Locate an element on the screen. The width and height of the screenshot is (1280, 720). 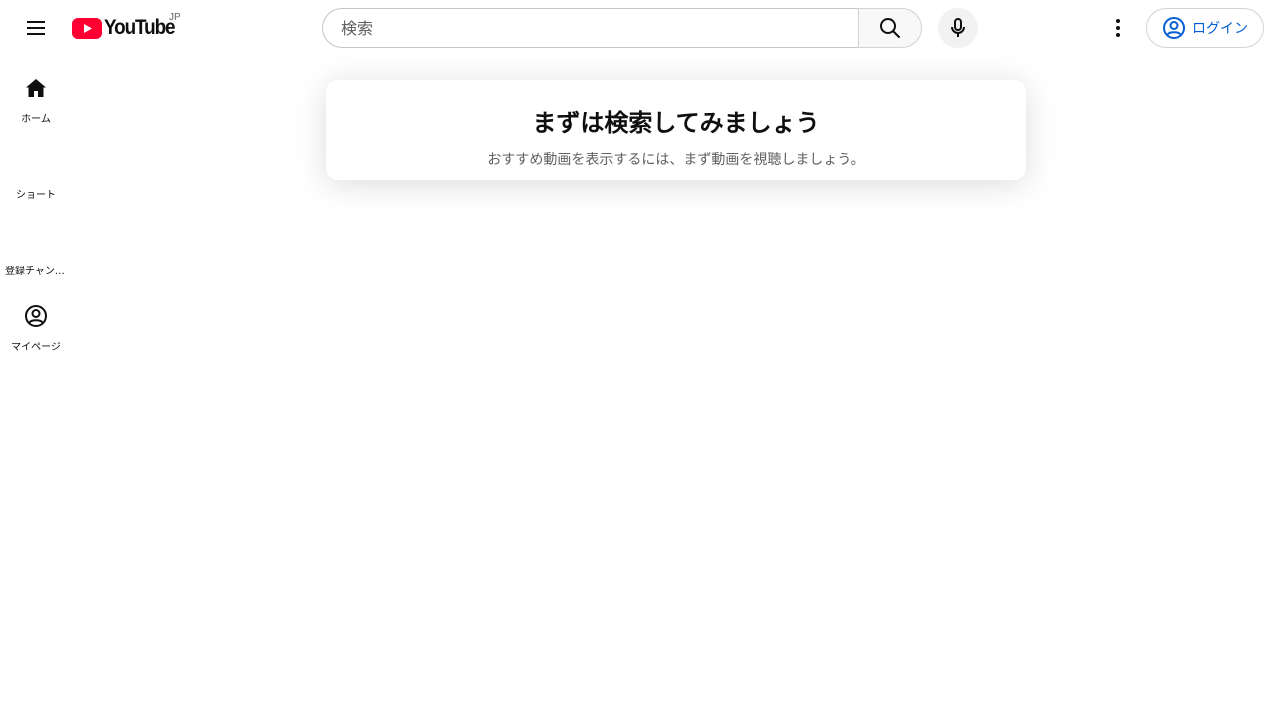
sidebar-item-label: ショート is located at coordinates (36, 195).